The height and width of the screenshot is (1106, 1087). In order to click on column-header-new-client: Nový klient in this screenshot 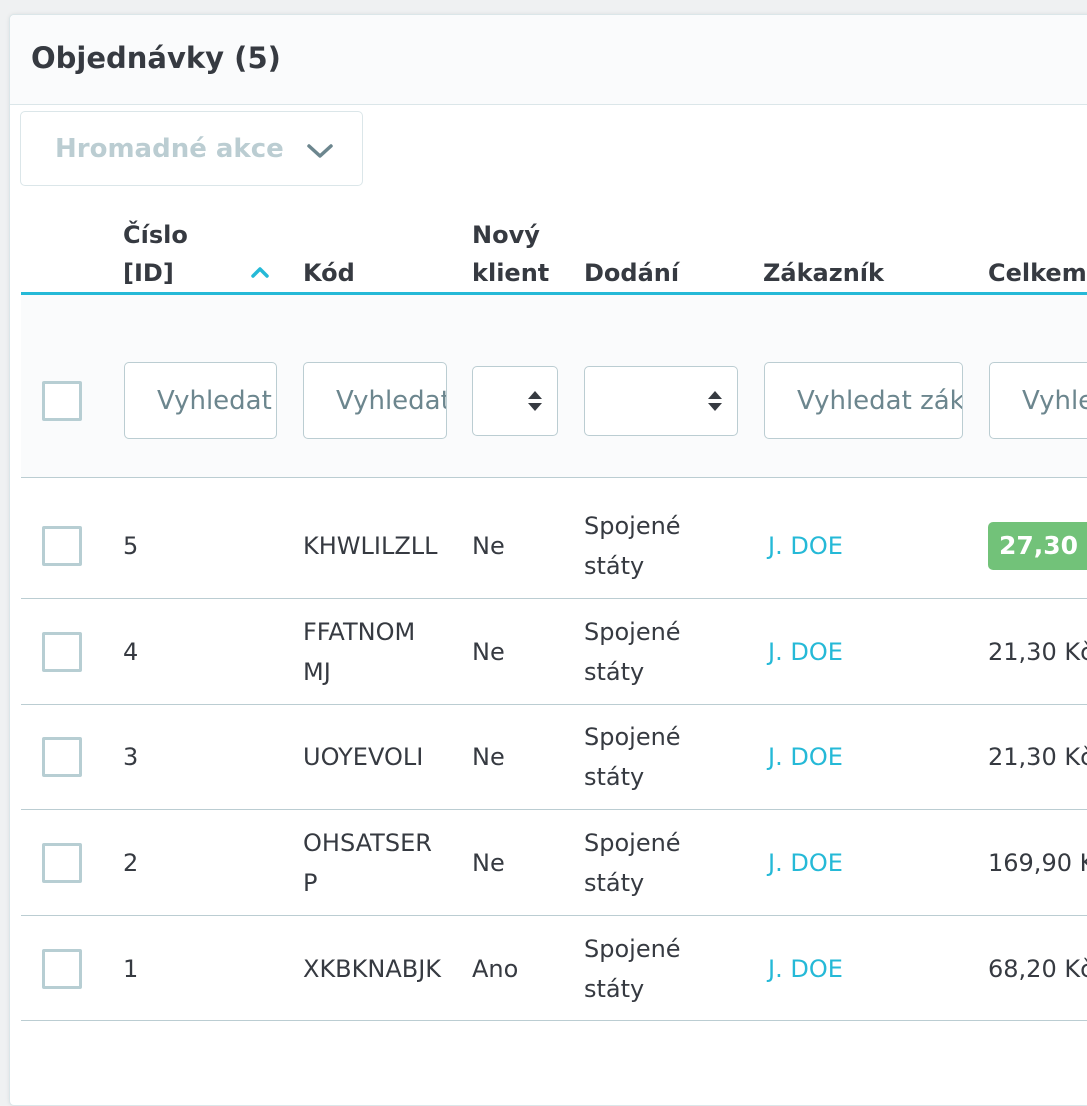, I will do `click(510, 254)`.